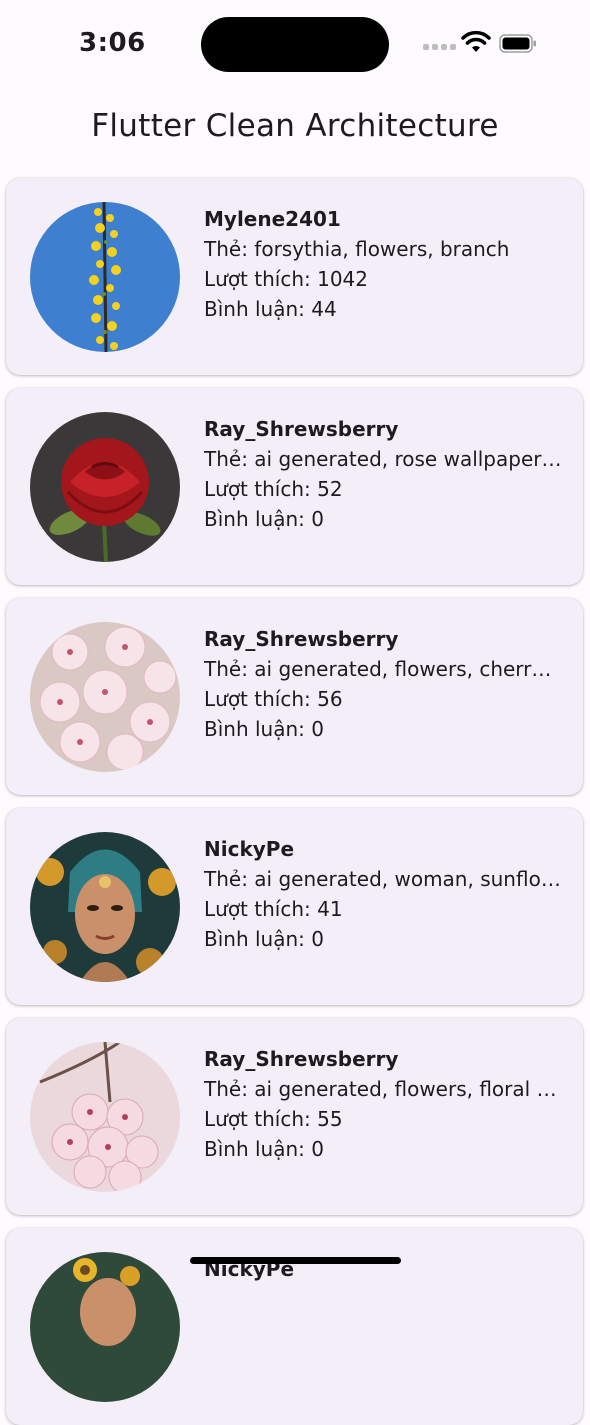 Image resolution: width=590 pixels, height=1425 pixels. What do you see at coordinates (295, 126) in the screenshot?
I see `page-title: Flutter Clean Architecture` at bounding box center [295, 126].